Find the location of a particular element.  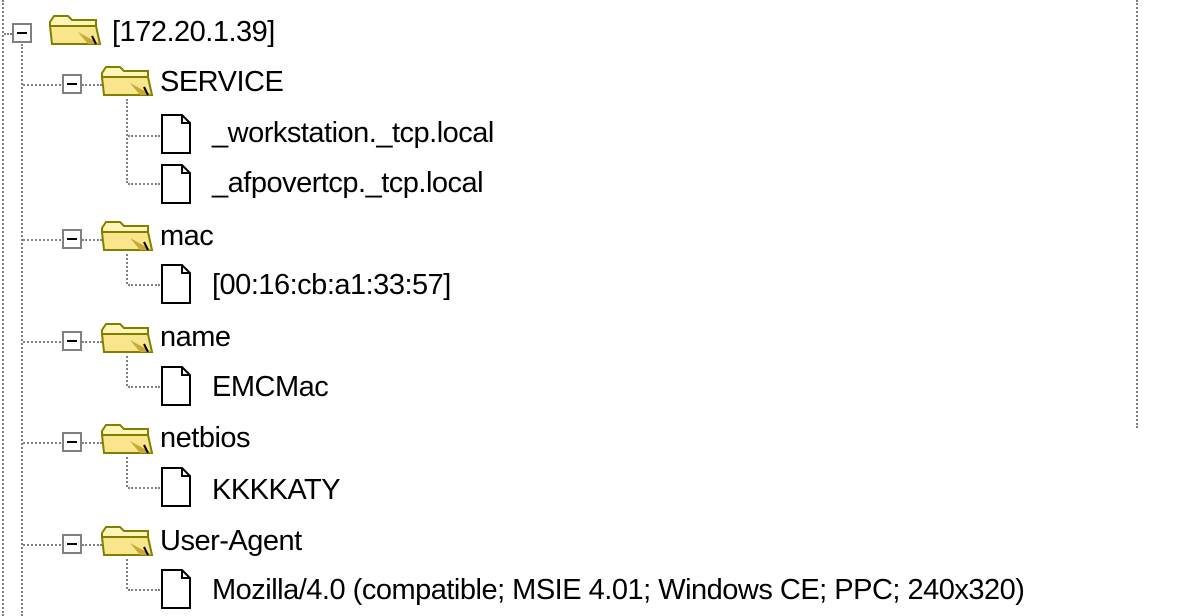

tree-node-label: mac is located at coordinates (187, 236).